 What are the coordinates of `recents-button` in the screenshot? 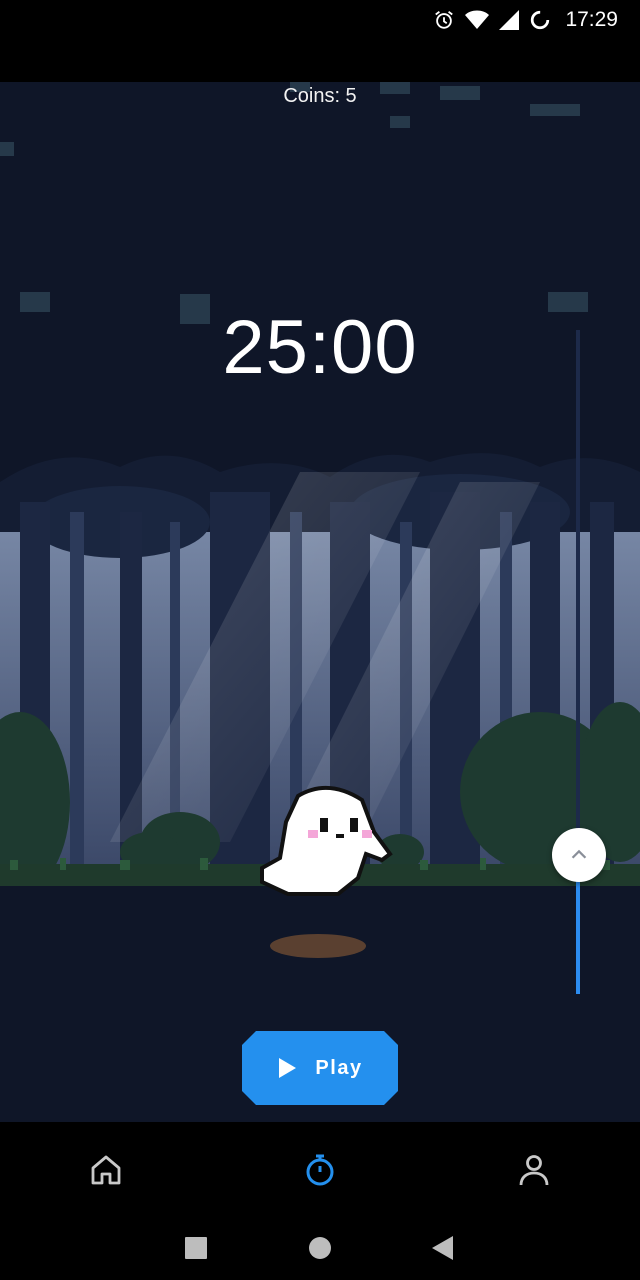 It's located at (196, 1248).